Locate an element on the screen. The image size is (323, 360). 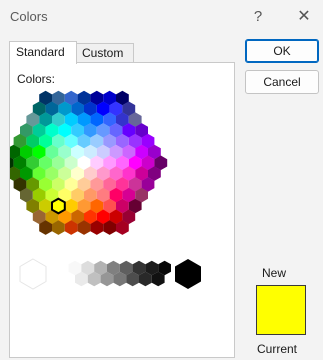
tab-standard: Standard is located at coordinates (43, 52).